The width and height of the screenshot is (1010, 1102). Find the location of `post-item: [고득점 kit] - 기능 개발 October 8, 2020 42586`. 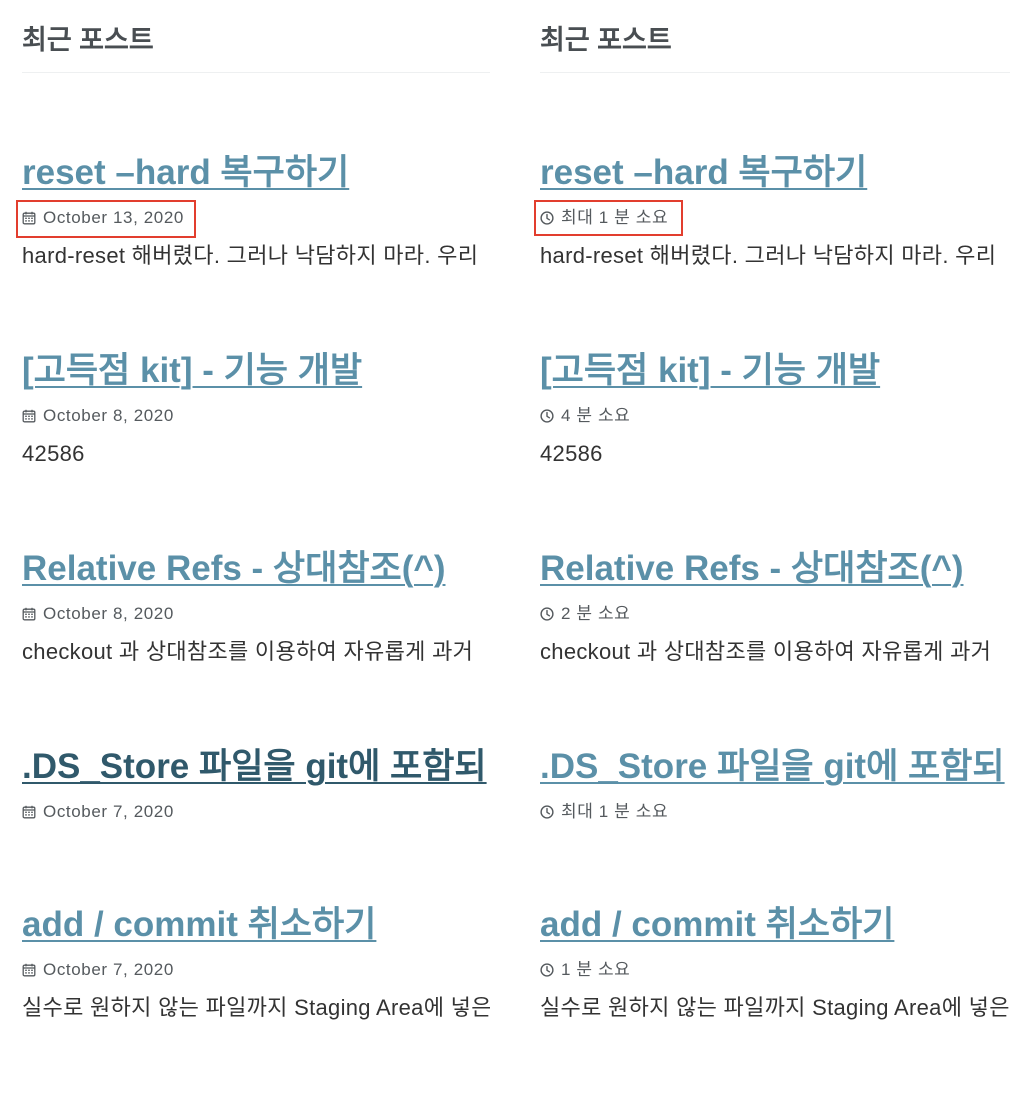

post-item: [고득점 kit] - 기능 개발 October 8, 2020 42586 is located at coordinates (256, 409).